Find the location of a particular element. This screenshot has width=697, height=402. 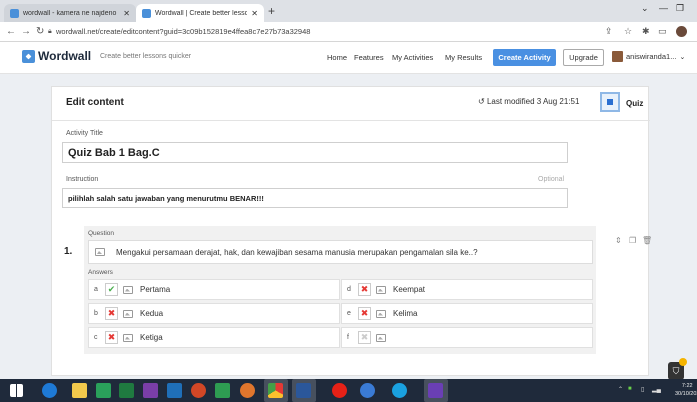

wordwall-logo: Wordwall is located at coordinates (56, 56).